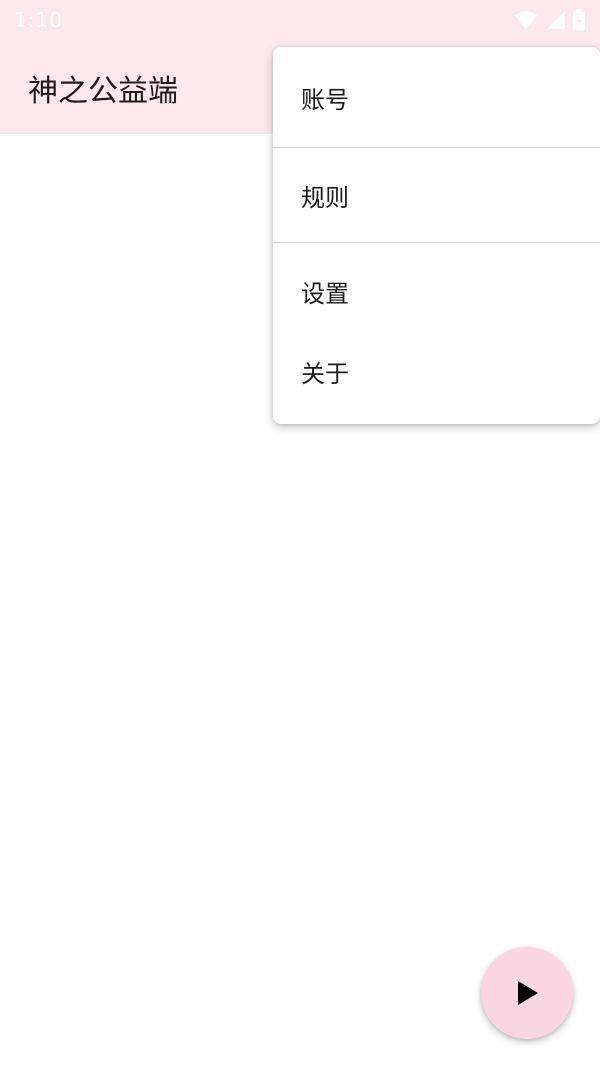  What do you see at coordinates (556, 20) in the screenshot?
I see `signal-icon` at bounding box center [556, 20].